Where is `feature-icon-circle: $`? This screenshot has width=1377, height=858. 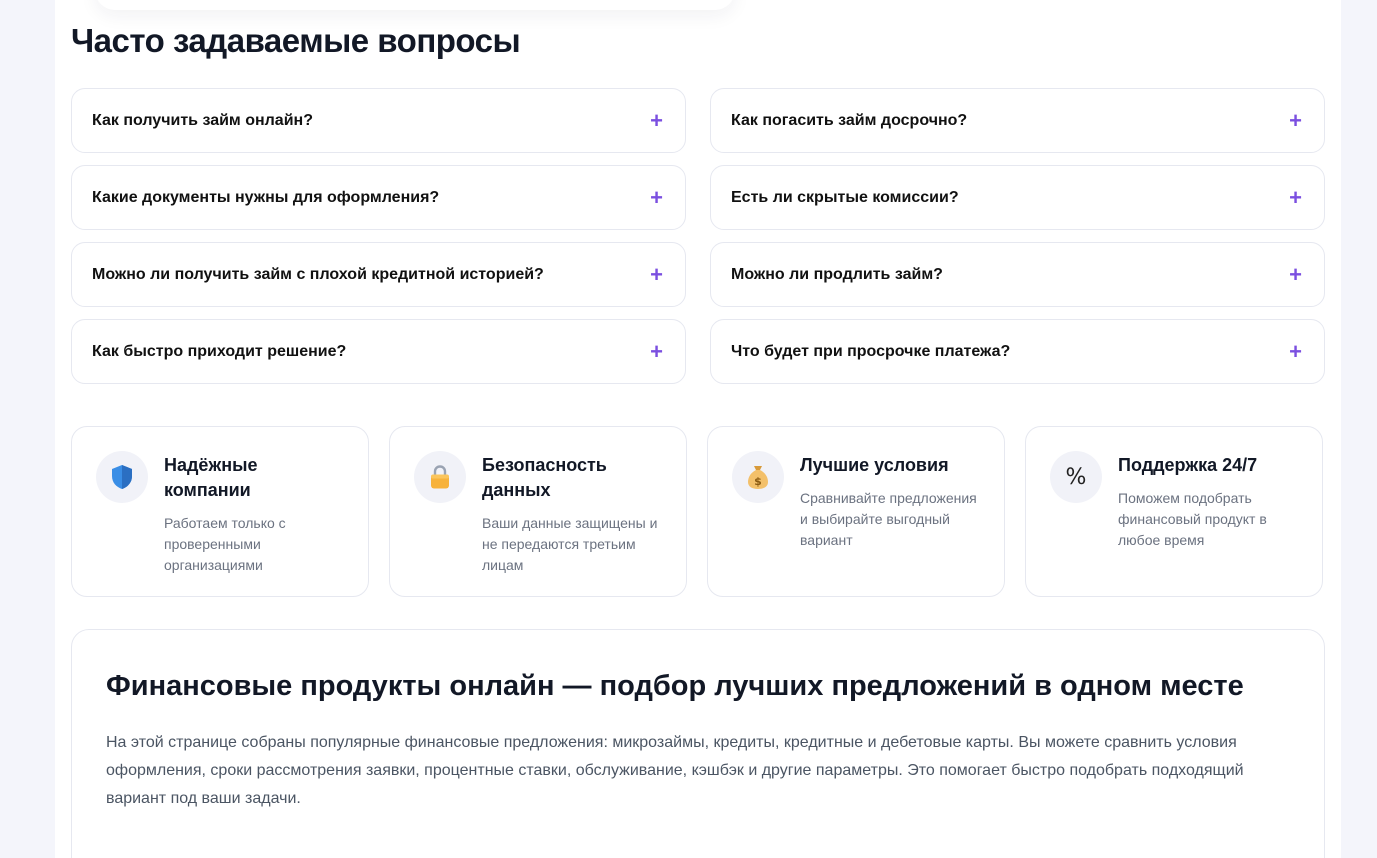
feature-icon-circle: $ is located at coordinates (758, 477).